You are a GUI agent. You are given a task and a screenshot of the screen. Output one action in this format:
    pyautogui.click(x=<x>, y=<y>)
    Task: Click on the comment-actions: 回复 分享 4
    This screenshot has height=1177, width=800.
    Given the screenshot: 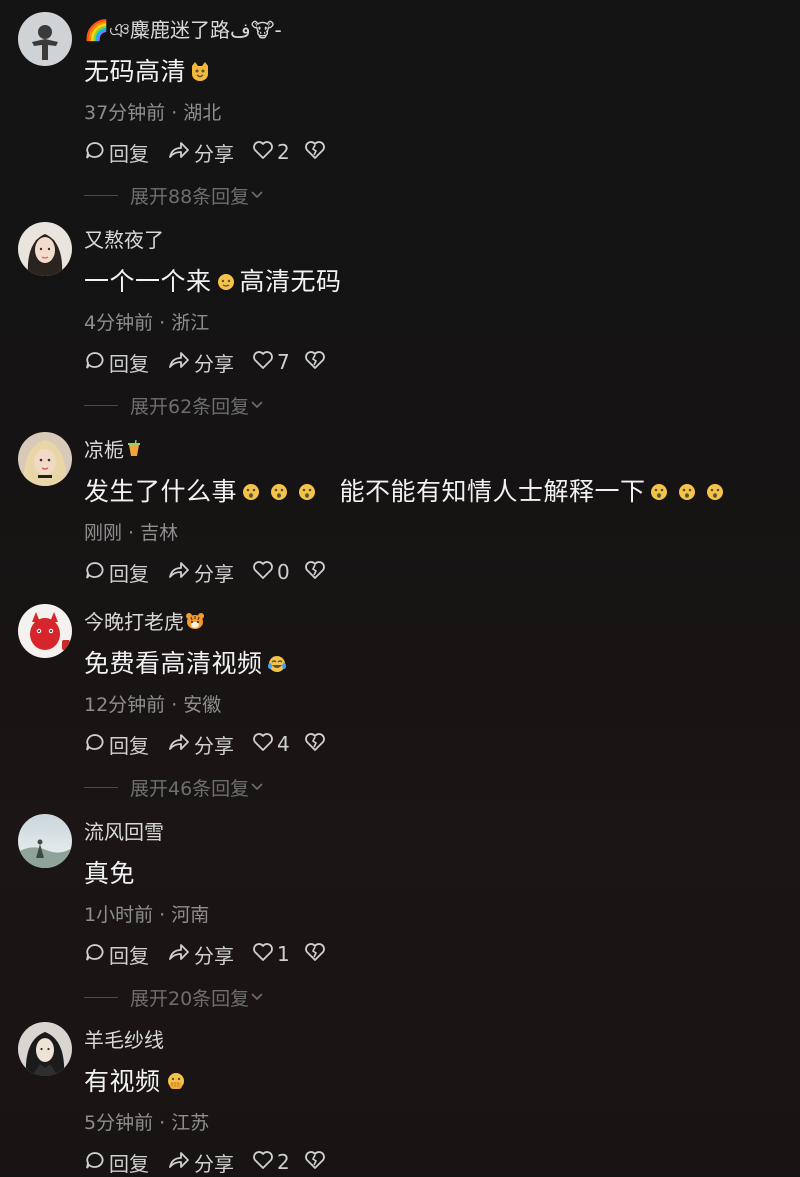 What is the action you would take?
    pyautogui.click(x=215, y=744)
    